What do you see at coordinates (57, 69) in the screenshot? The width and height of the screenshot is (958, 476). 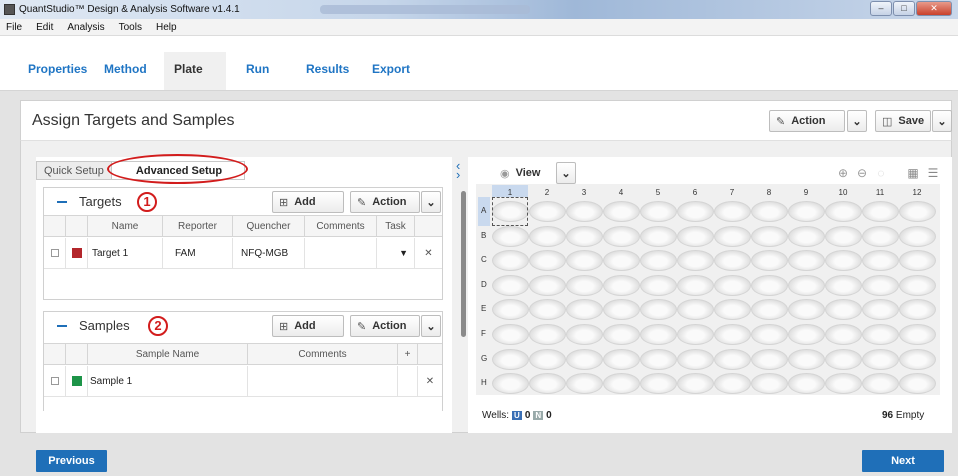 I see `tab-properties: Properties` at bounding box center [57, 69].